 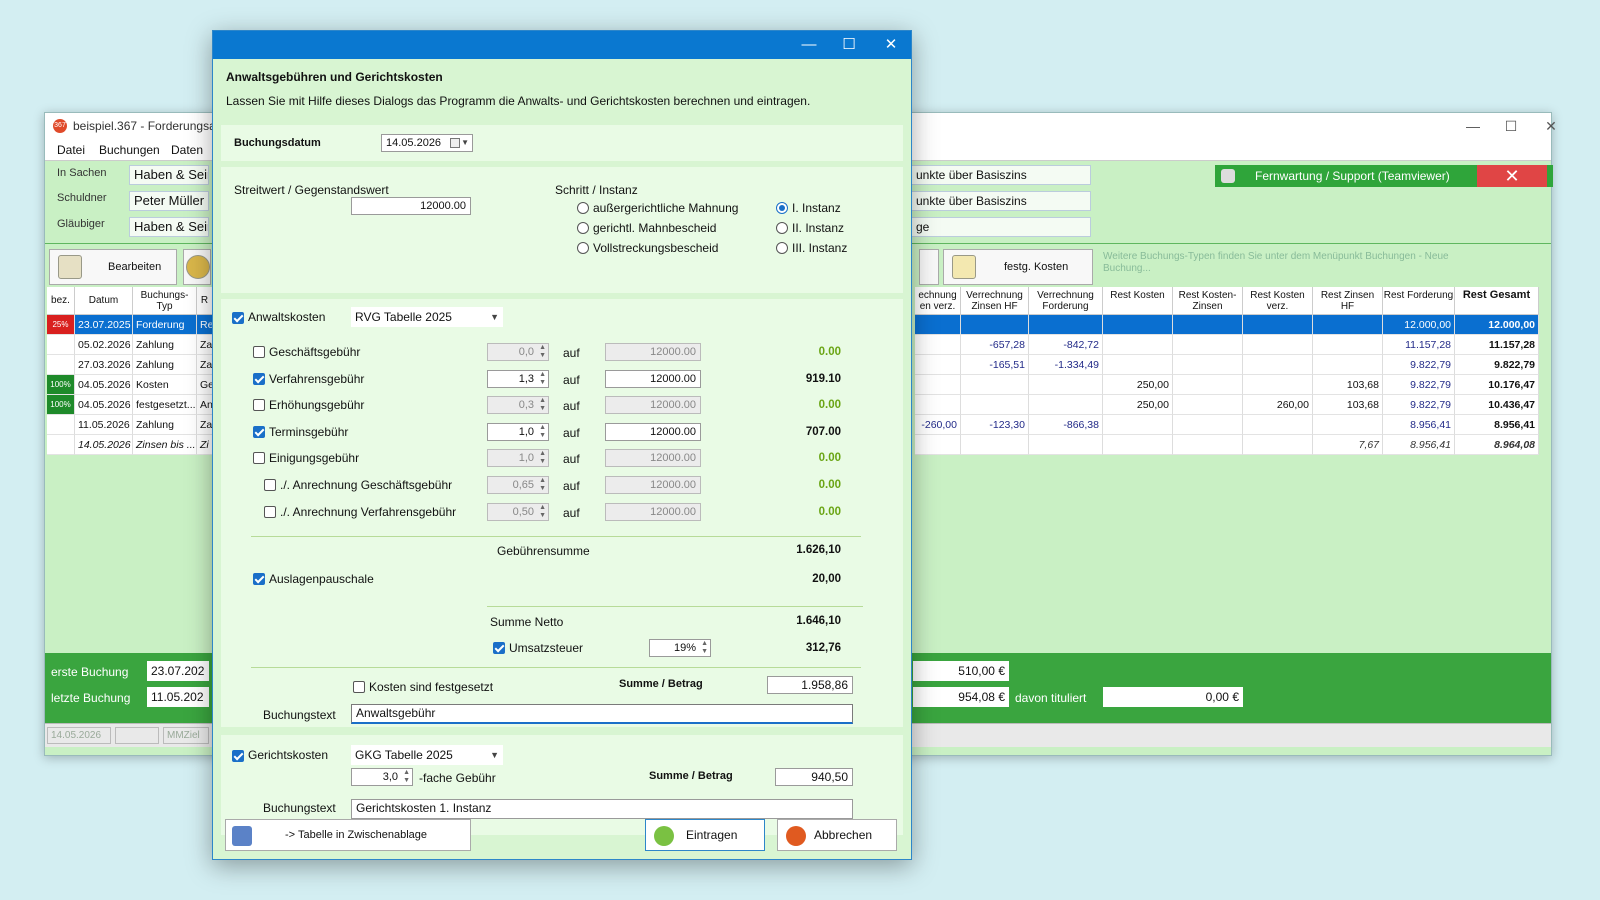 I want to click on menu-datei: Datei, so click(x=71, y=150).